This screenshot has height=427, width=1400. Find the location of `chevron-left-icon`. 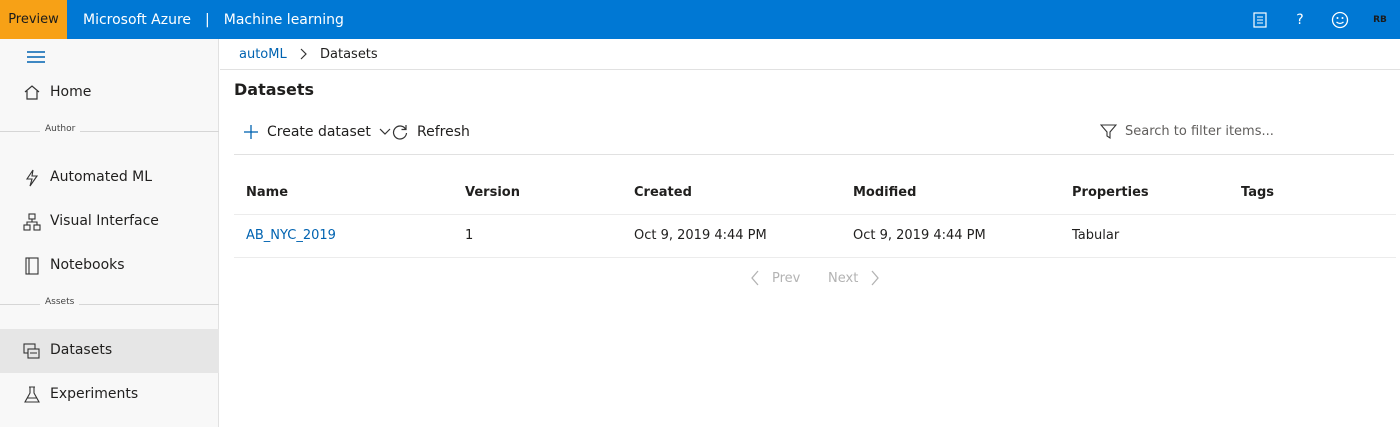

chevron-left-icon is located at coordinates (755, 278).